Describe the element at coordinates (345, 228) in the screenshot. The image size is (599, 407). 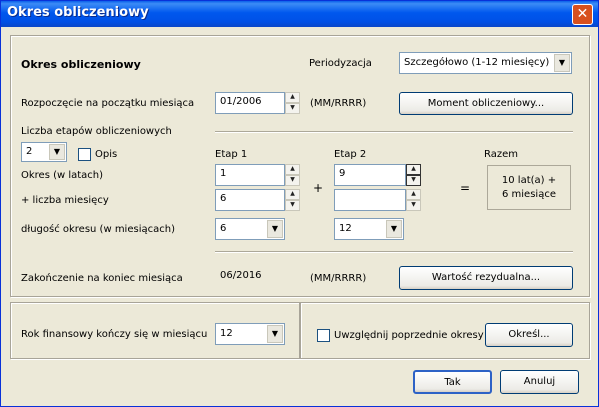
I see `stage2-length-value: 12` at that location.